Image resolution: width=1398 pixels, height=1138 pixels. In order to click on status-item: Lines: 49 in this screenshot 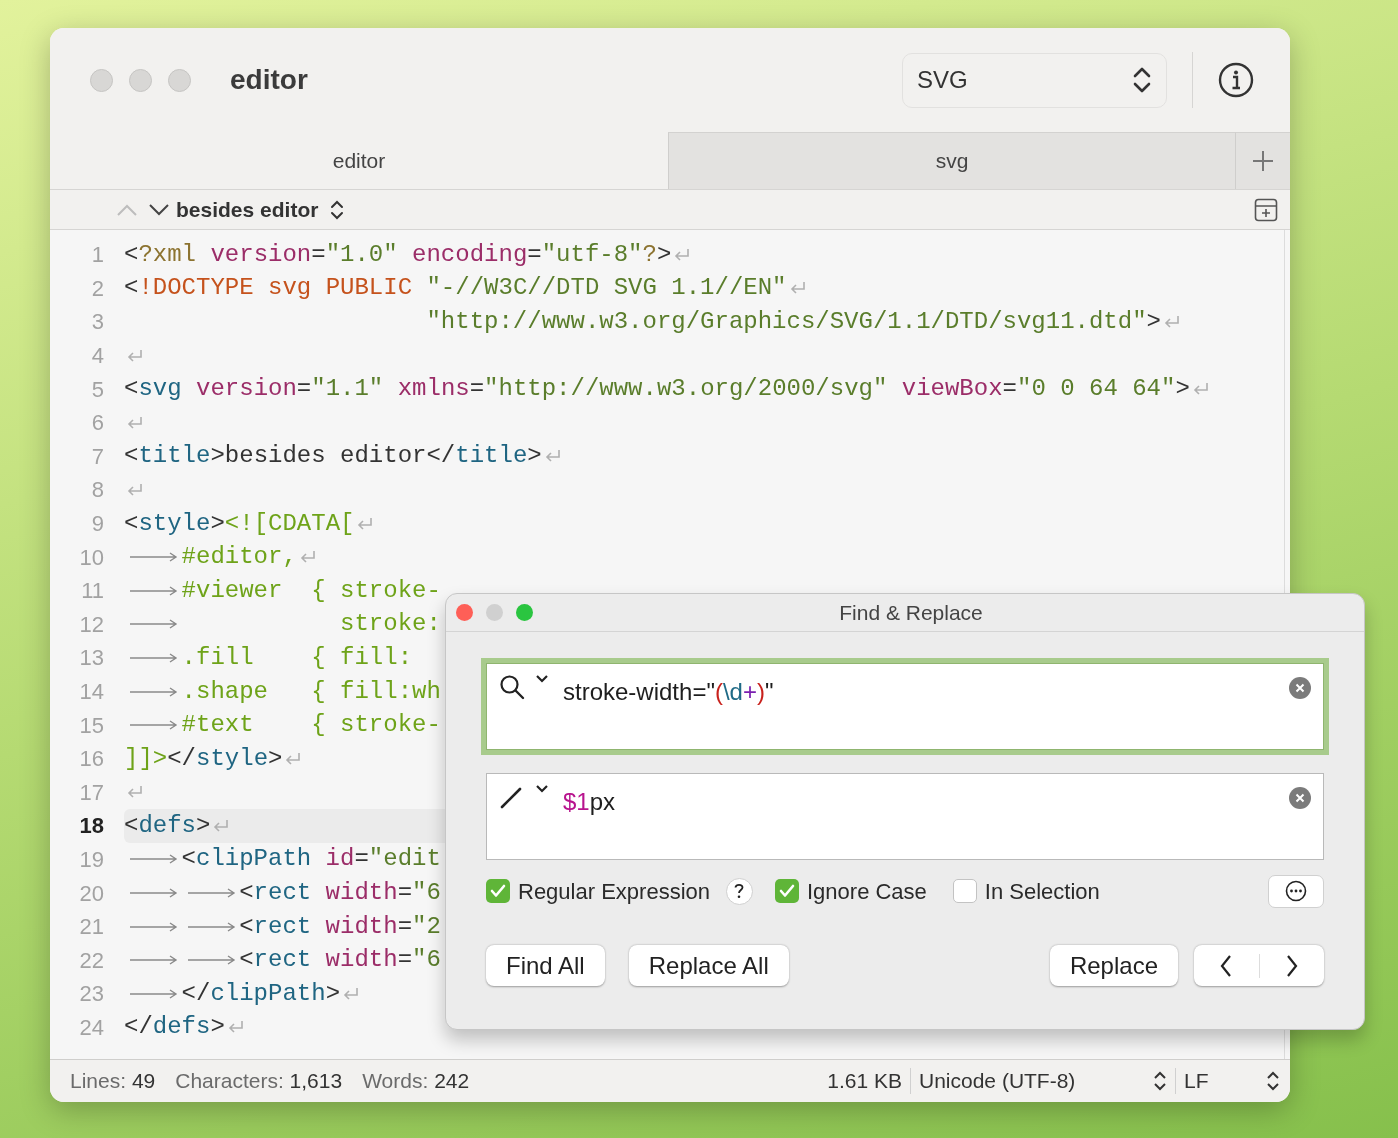, I will do `click(113, 1081)`.